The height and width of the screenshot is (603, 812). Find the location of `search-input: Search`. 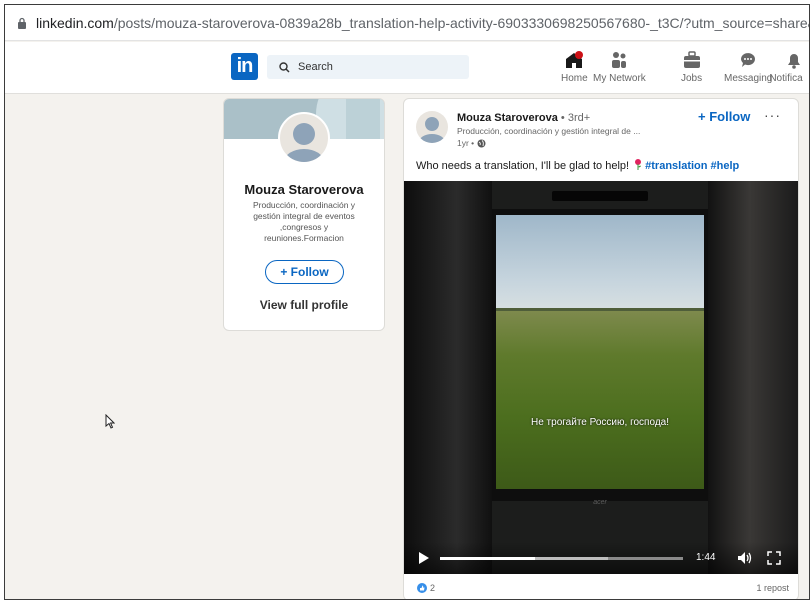

search-input: Search is located at coordinates (368, 67).